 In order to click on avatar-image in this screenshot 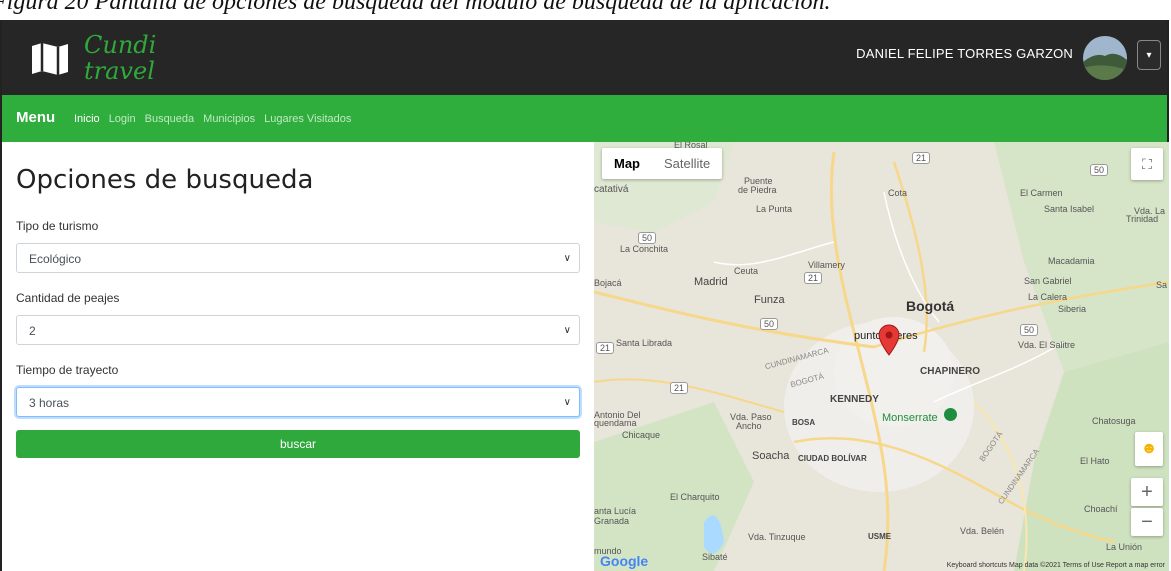, I will do `click(1105, 58)`.